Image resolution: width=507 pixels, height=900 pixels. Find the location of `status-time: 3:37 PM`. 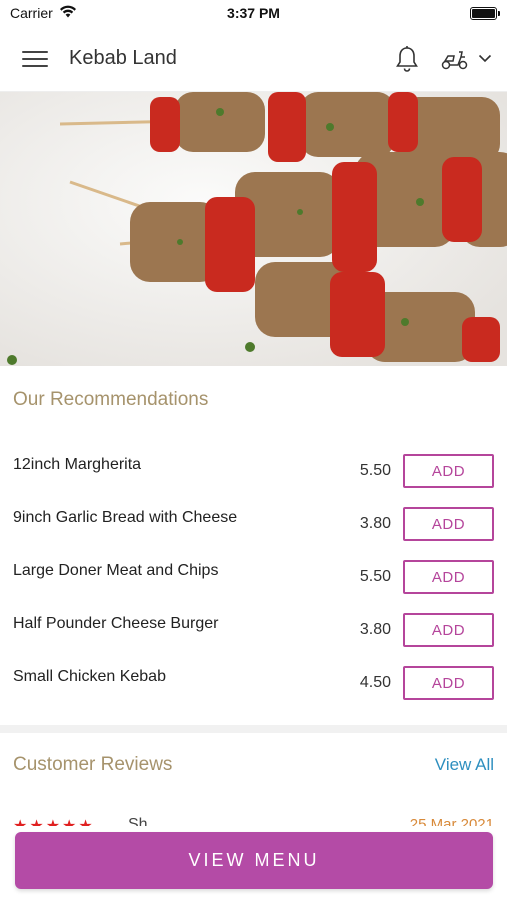

status-time: 3:37 PM is located at coordinates (253, 13).